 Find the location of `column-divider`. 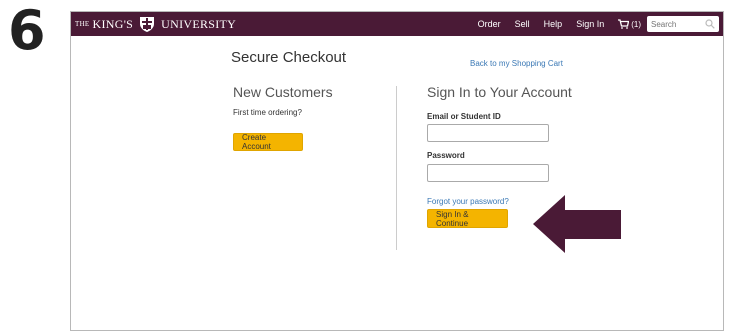

column-divider is located at coordinates (396, 168).